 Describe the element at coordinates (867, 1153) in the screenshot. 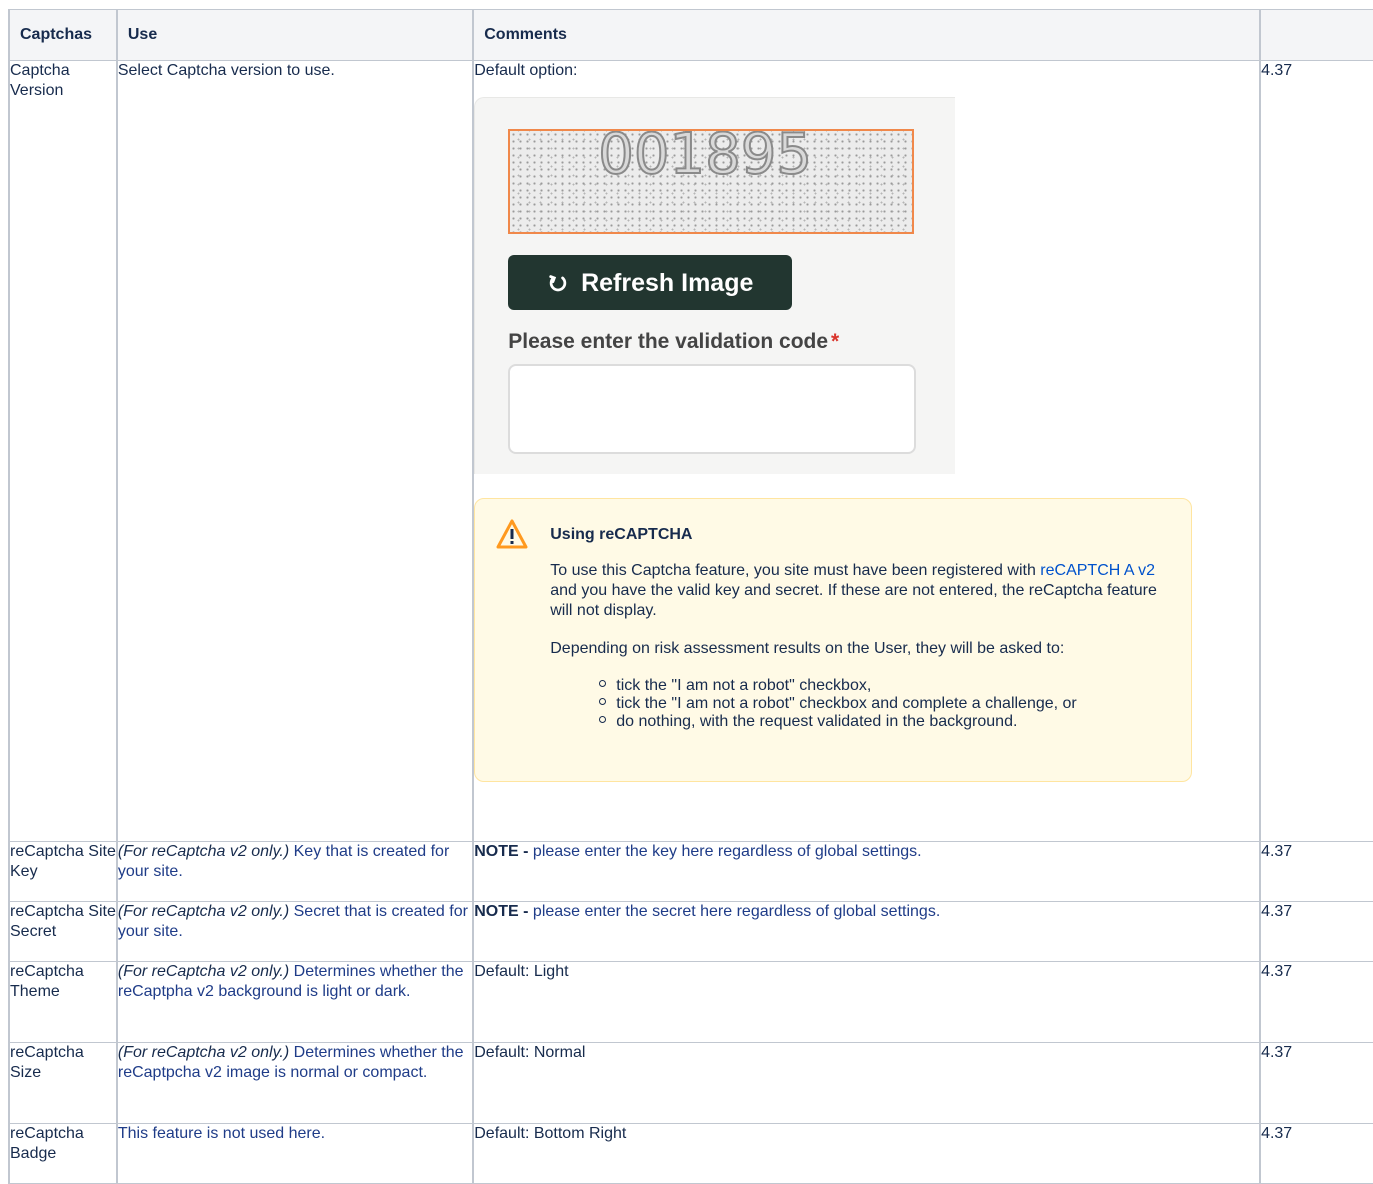

I see `setting-comment: Default: Bottom Right` at that location.